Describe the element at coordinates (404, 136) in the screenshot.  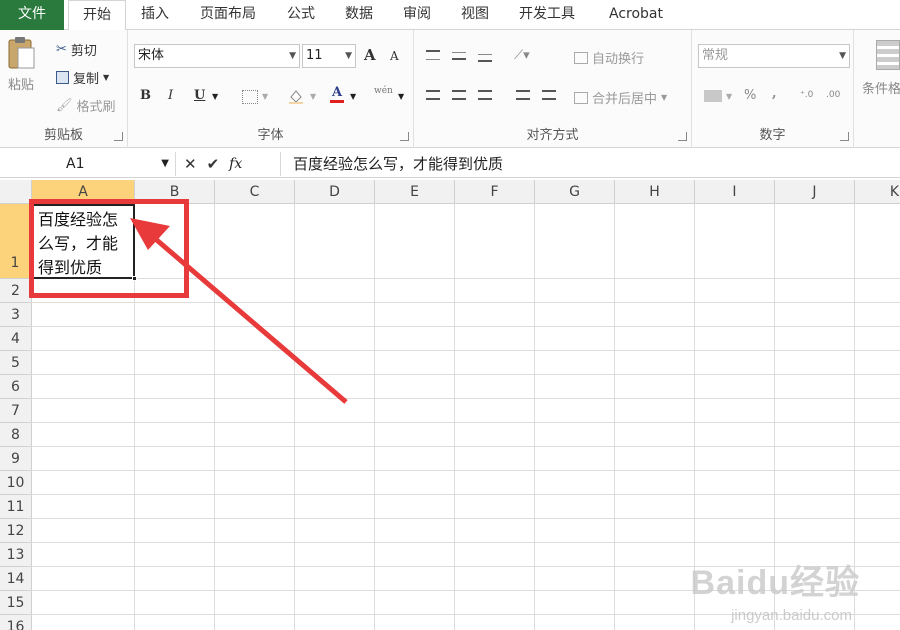
I see `font-launcher-icon` at that location.